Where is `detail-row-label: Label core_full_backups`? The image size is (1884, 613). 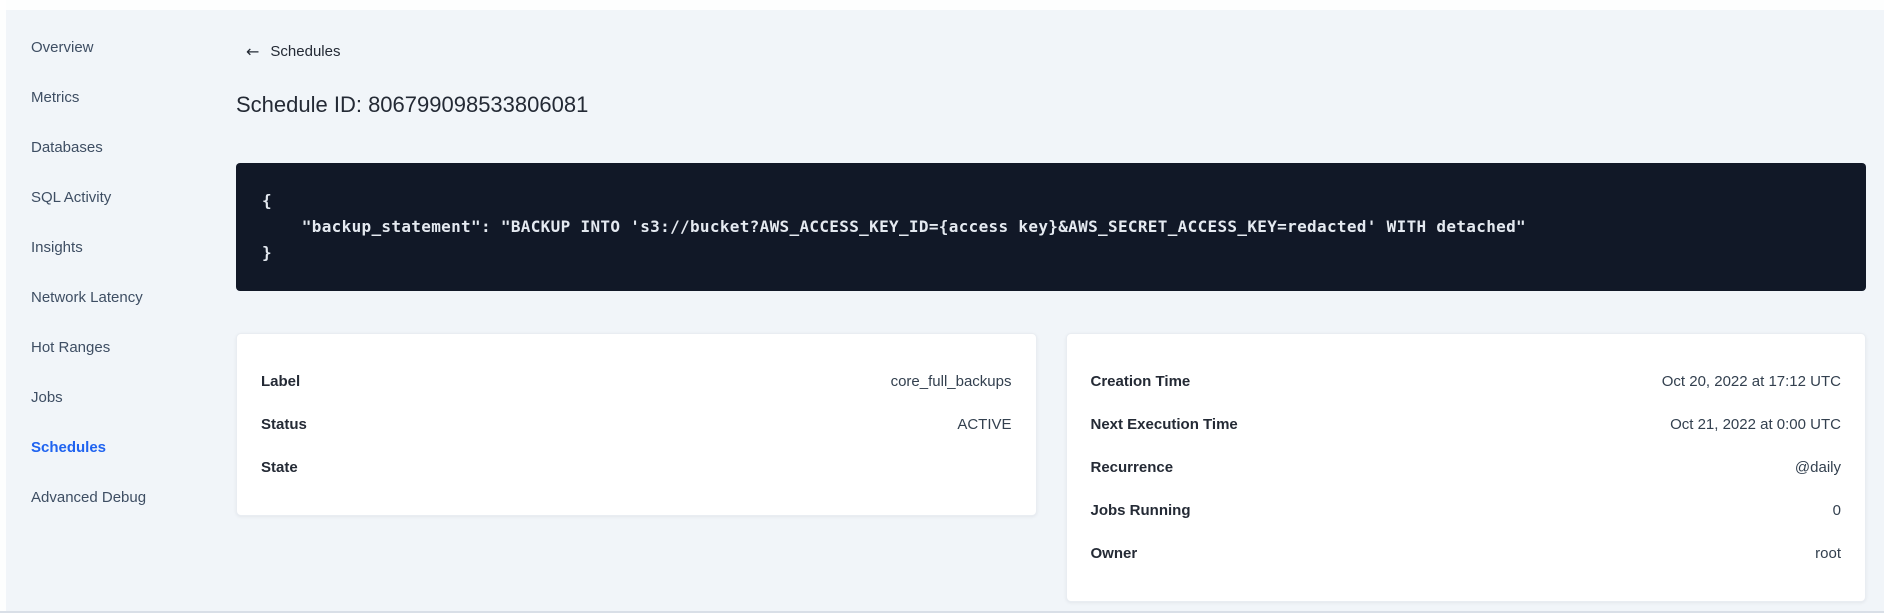
detail-row-label: Label core_full_backups is located at coordinates (636, 381).